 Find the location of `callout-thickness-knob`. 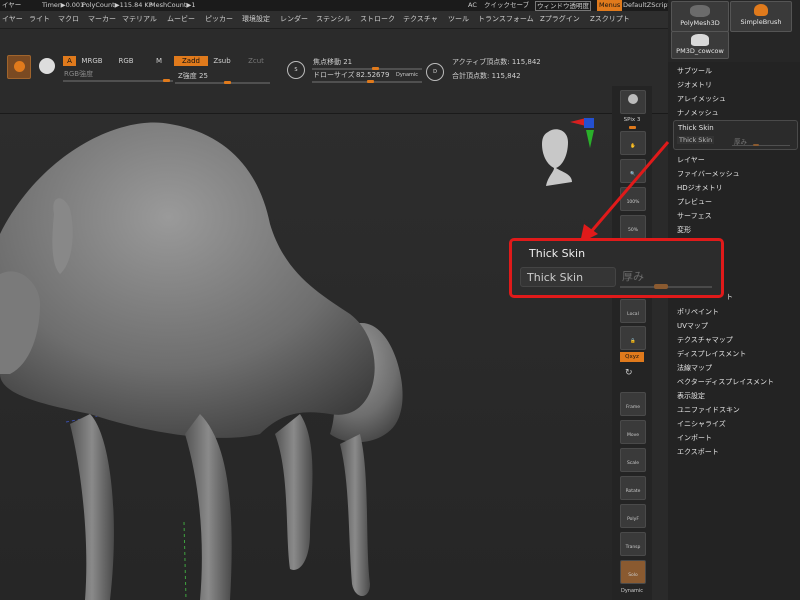

callout-thickness-knob is located at coordinates (661, 286).